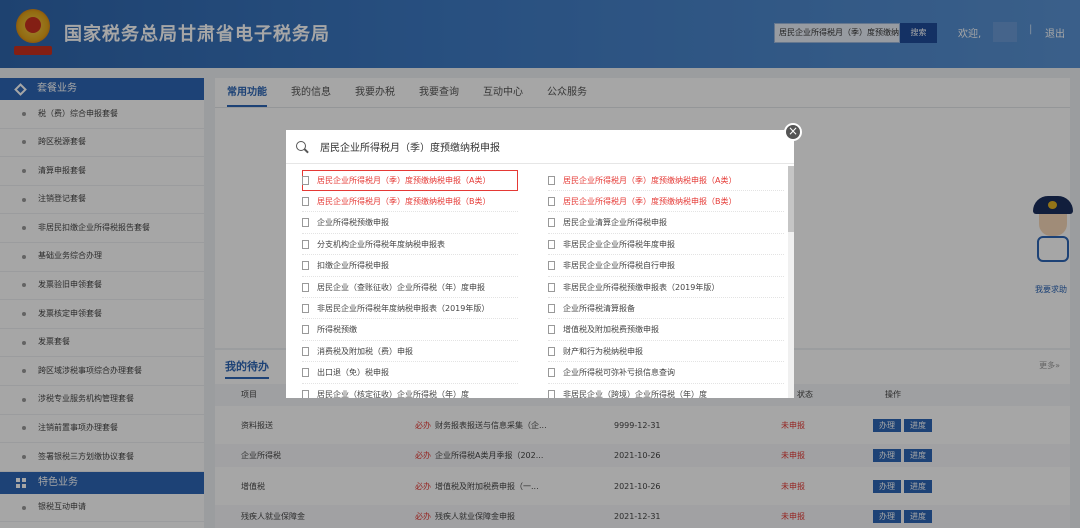 Image resolution: width=1080 pixels, height=528 pixels. I want to click on close-icon: ×, so click(793, 132).